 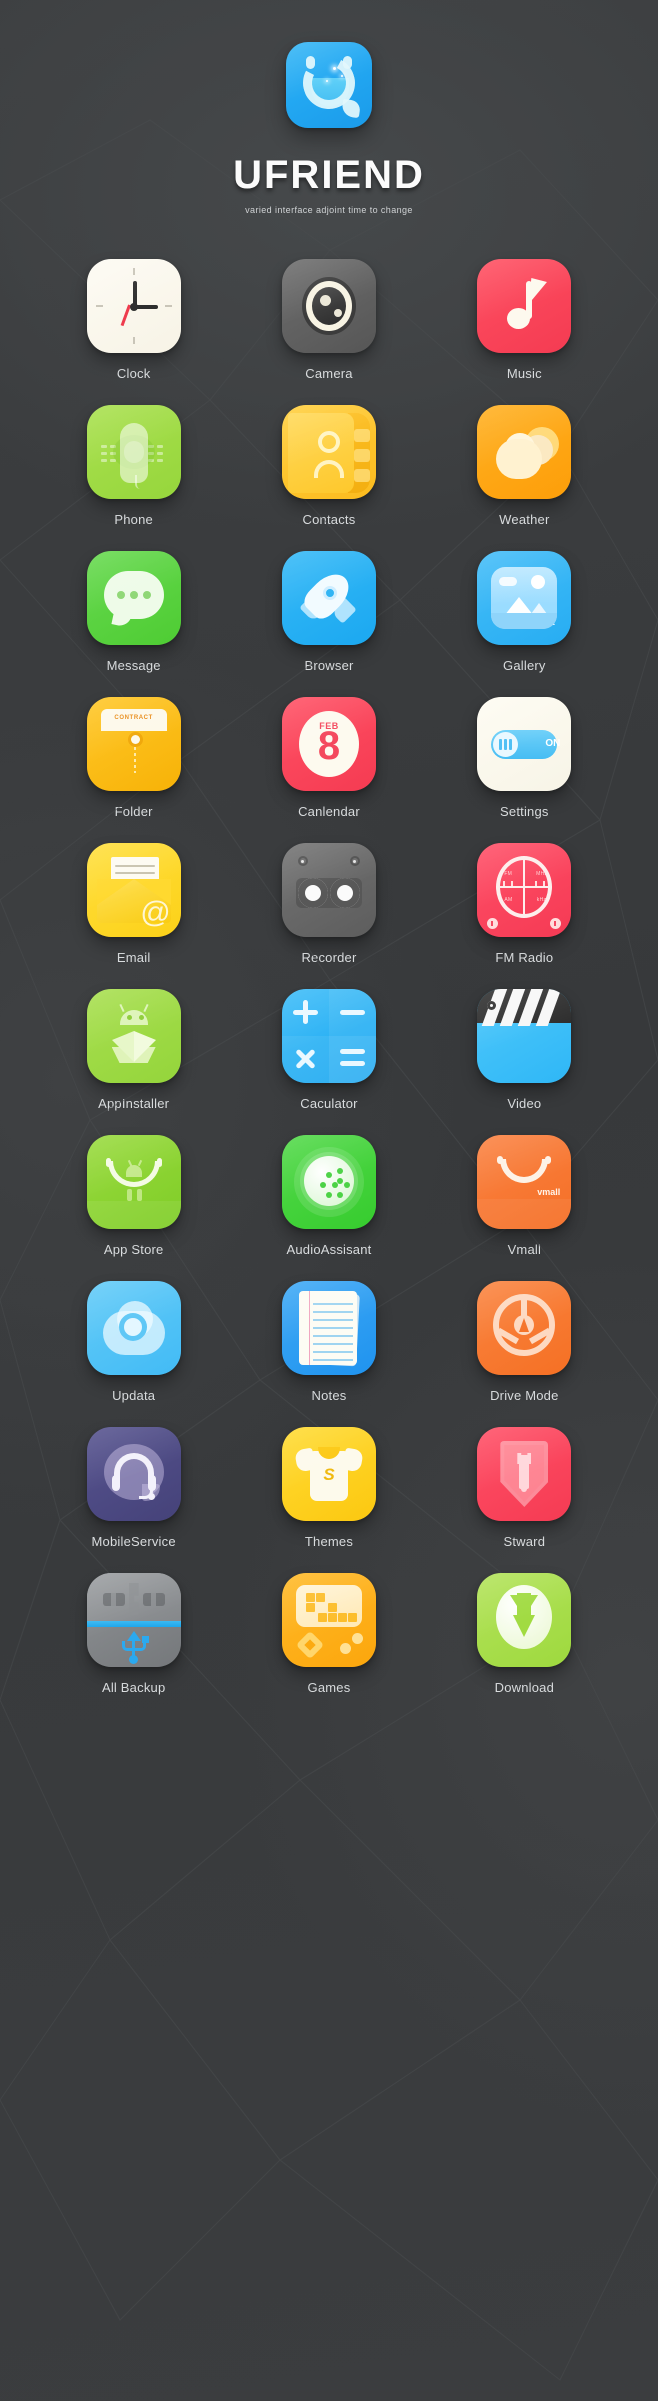 I want to click on app-cell: Notes, so click(x=328, y=1342).